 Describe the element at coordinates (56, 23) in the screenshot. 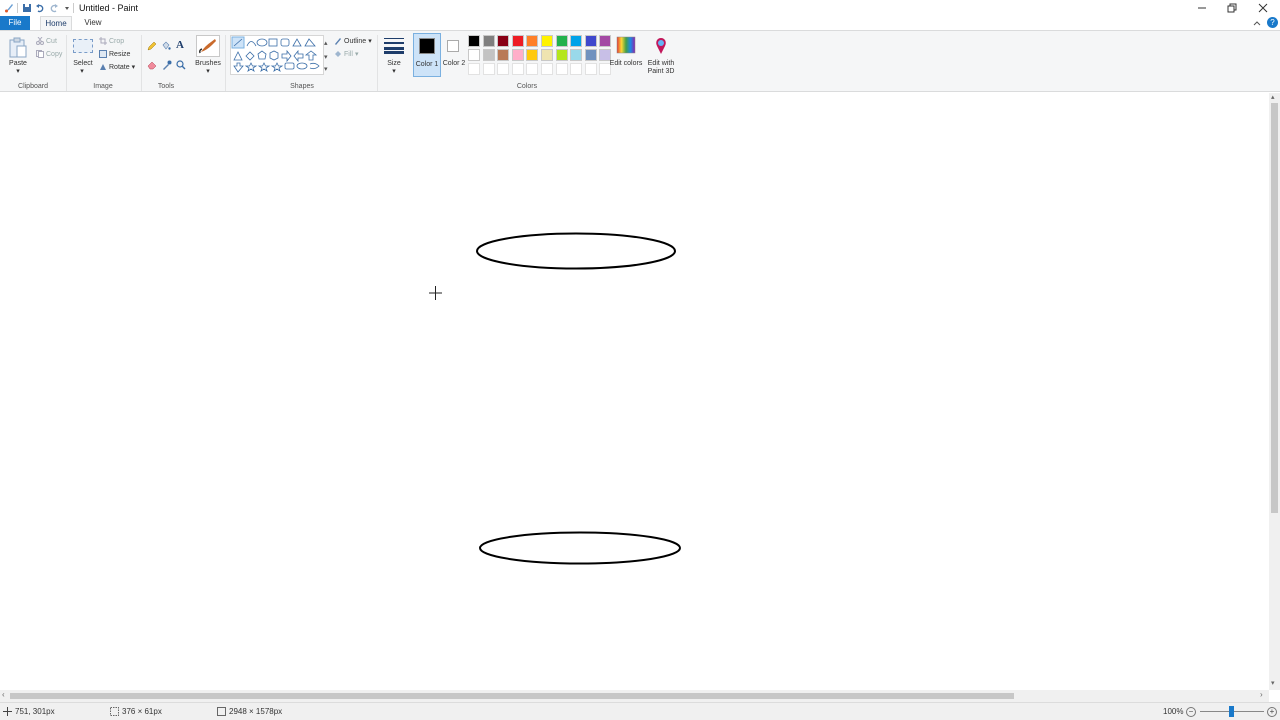

I see `tab-home: Home` at that location.